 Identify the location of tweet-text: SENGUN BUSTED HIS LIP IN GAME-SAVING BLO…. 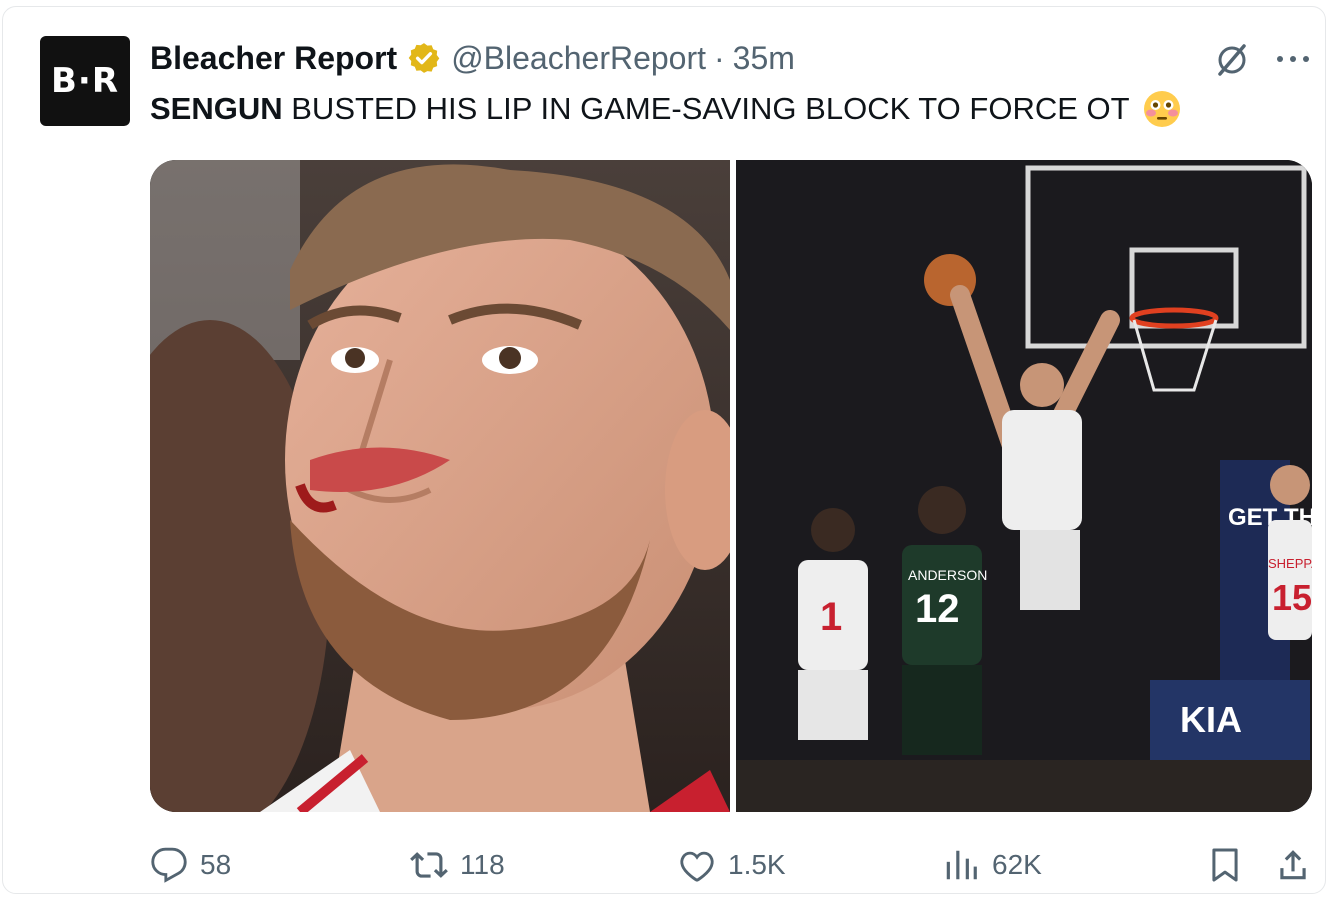
(666, 109).